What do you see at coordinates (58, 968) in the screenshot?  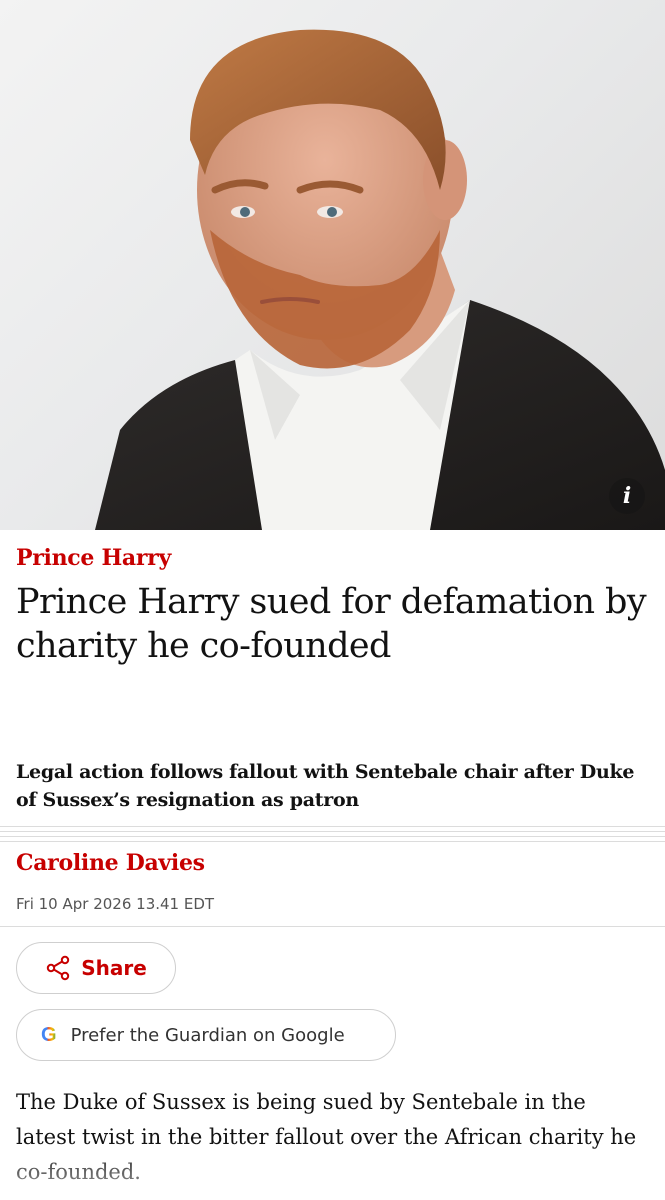 I see `share-icon` at bounding box center [58, 968].